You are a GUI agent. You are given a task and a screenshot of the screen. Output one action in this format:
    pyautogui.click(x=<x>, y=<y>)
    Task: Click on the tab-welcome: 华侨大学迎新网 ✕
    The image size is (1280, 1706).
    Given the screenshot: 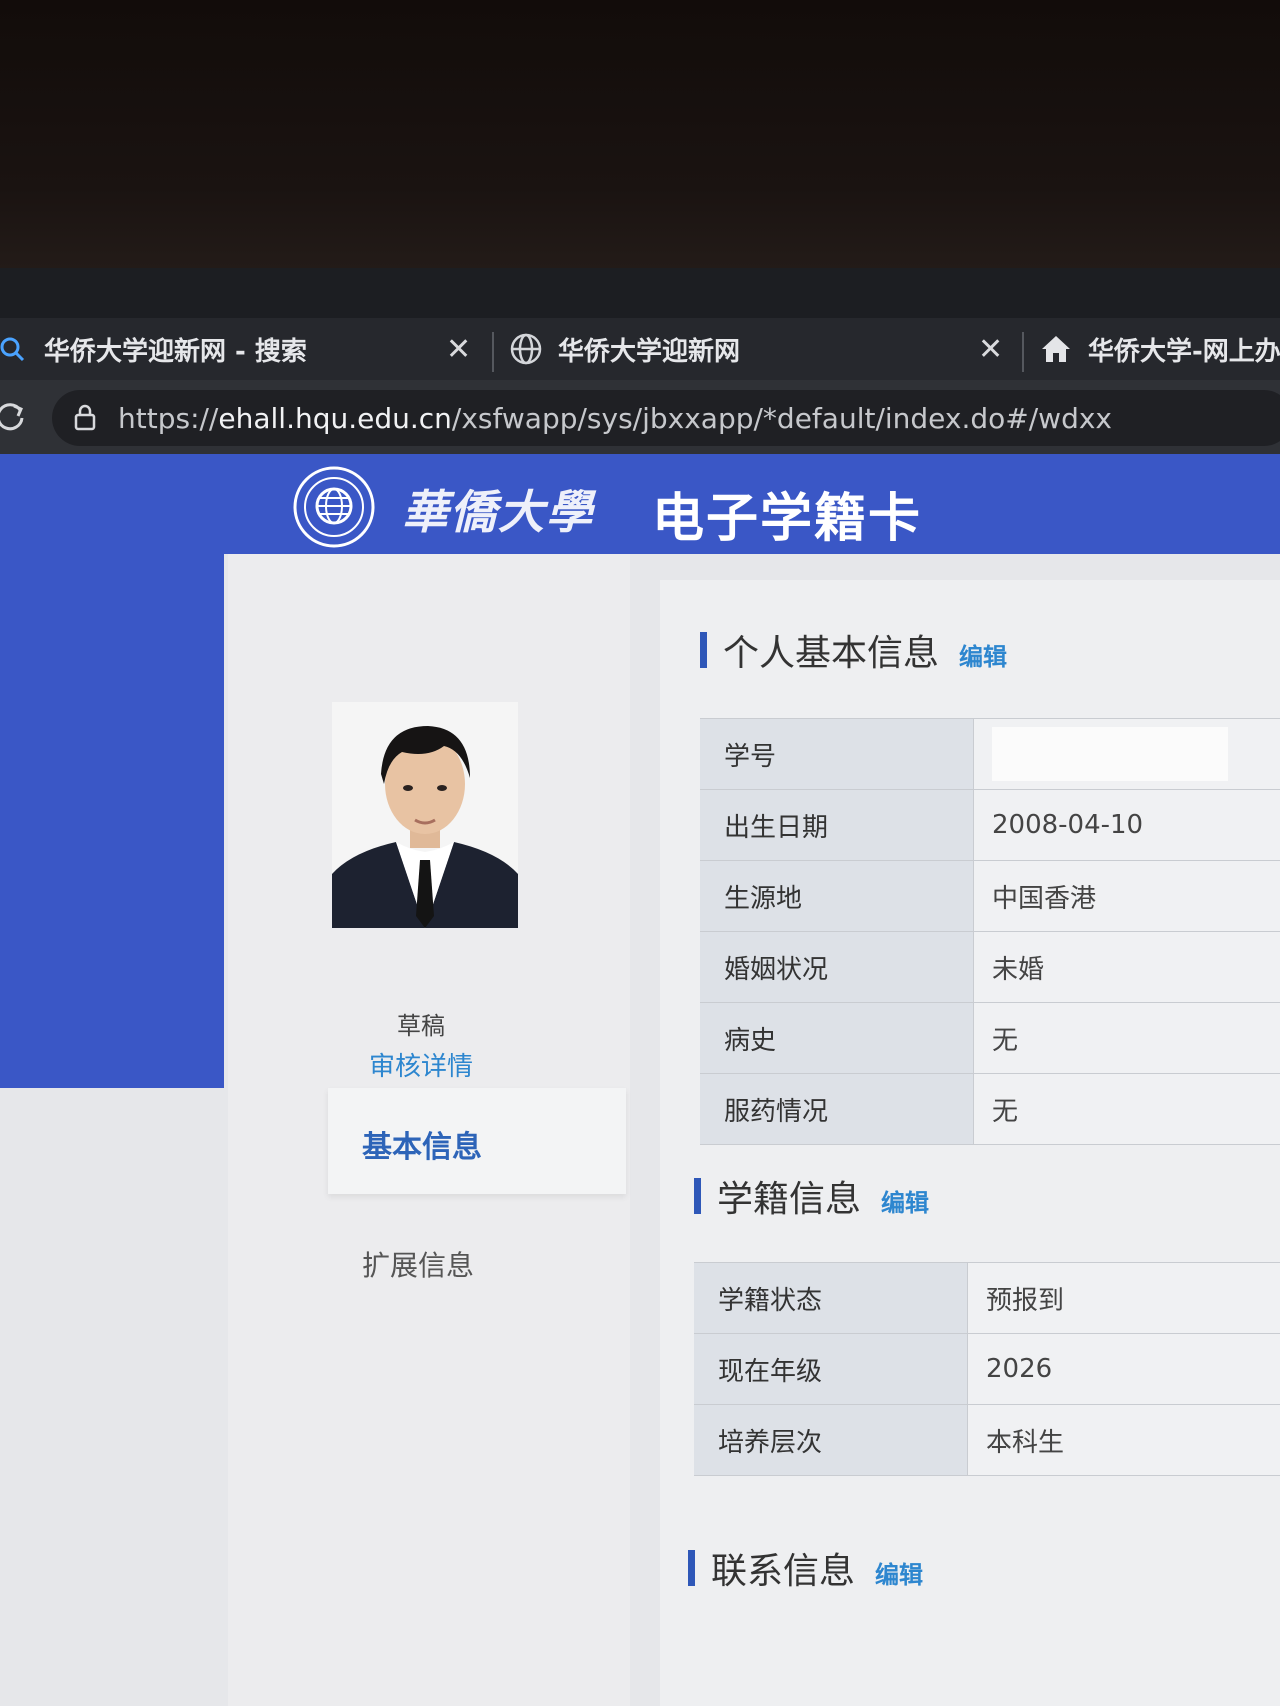 What is the action you would take?
    pyautogui.click(x=758, y=349)
    